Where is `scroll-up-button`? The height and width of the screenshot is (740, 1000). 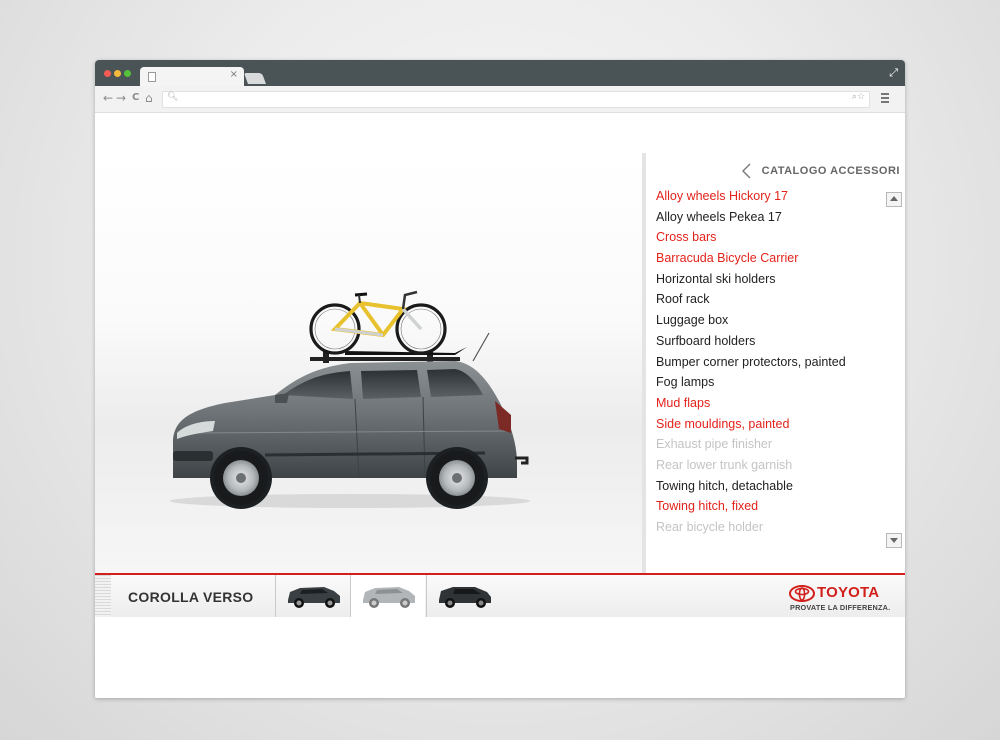 scroll-up-button is located at coordinates (894, 199).